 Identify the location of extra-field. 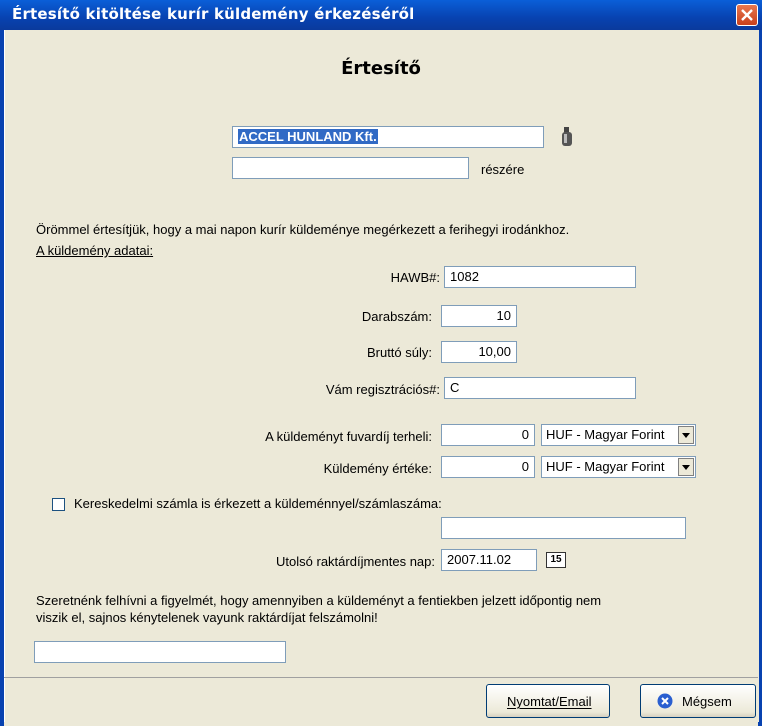
(160, 652).